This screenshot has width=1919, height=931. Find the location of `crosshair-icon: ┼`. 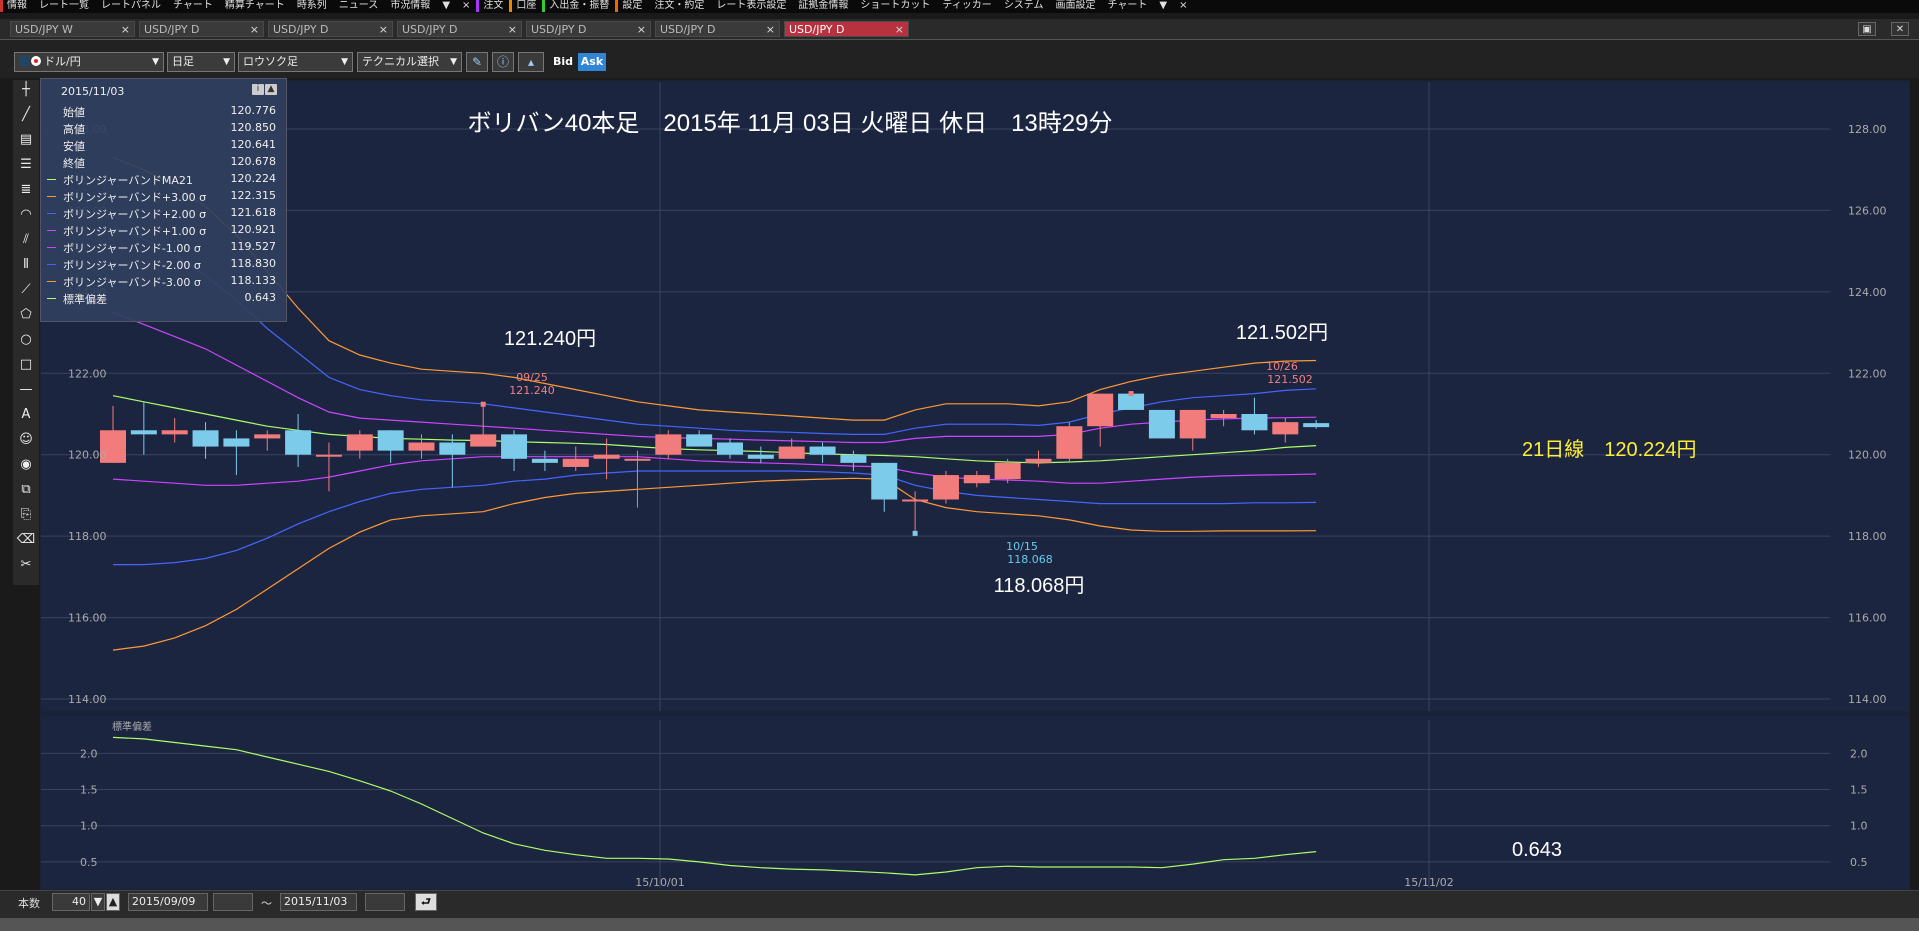

crosshair-icon: ┼ is located at coordinates (26, 90).